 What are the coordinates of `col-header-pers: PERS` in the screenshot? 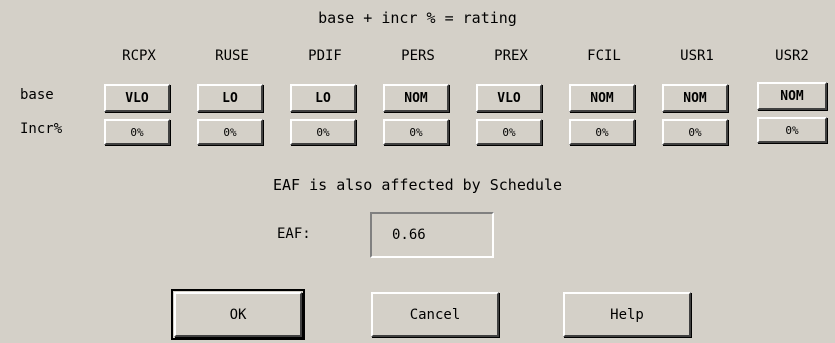 It's located at (418, 56).